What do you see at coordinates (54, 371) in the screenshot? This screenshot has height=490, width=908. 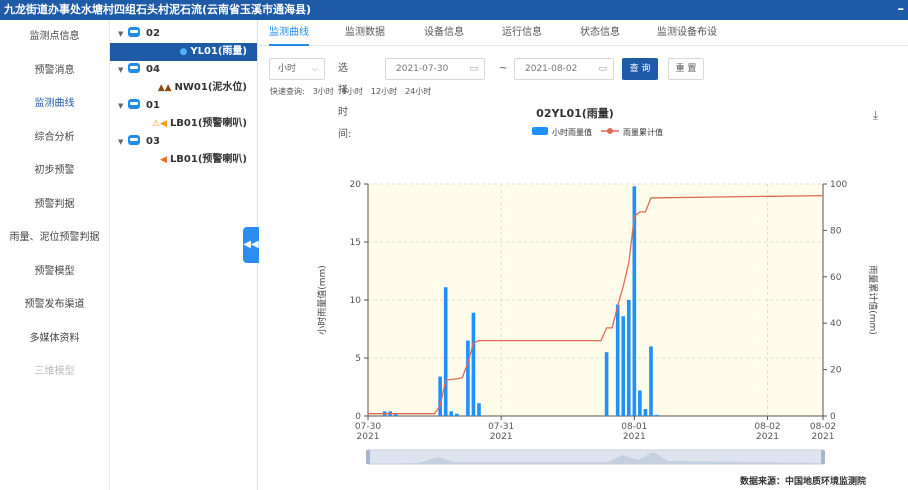 I see `nav-item-10: 三维模型` at bounding box center [54, 371].